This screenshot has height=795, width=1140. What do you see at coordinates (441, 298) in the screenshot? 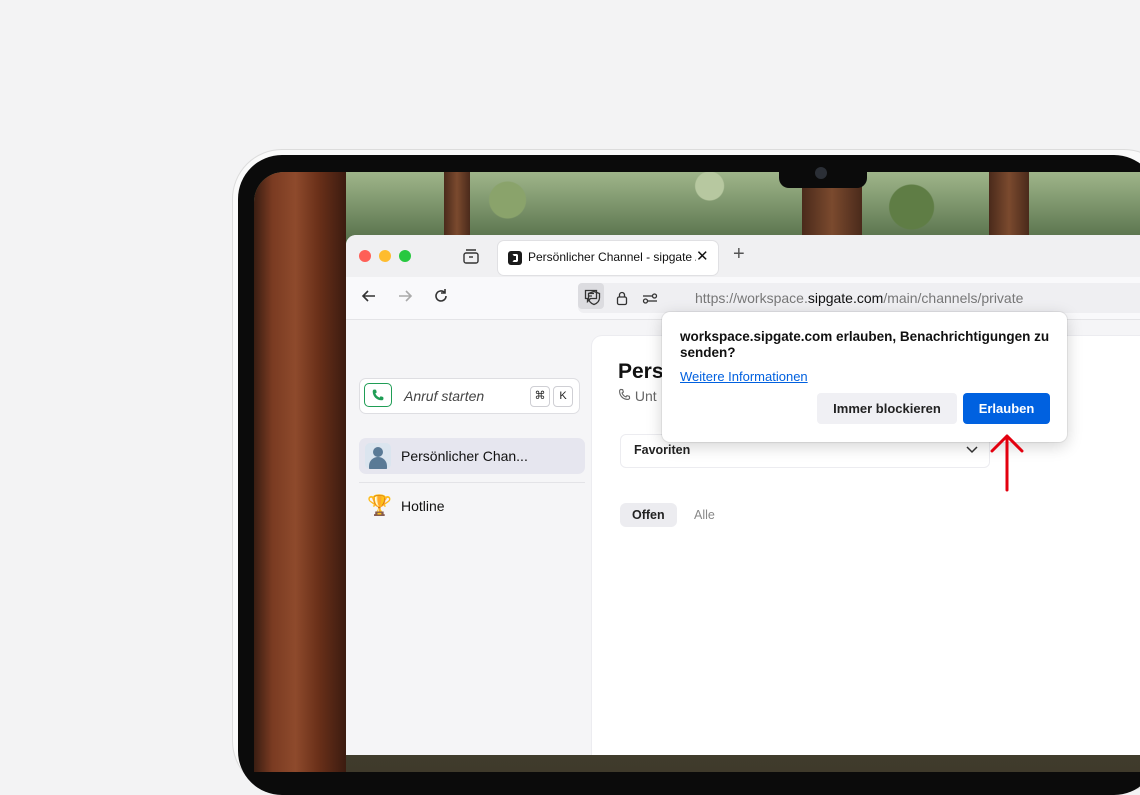
I see `reload-icon` at bounding box center [441, 298].